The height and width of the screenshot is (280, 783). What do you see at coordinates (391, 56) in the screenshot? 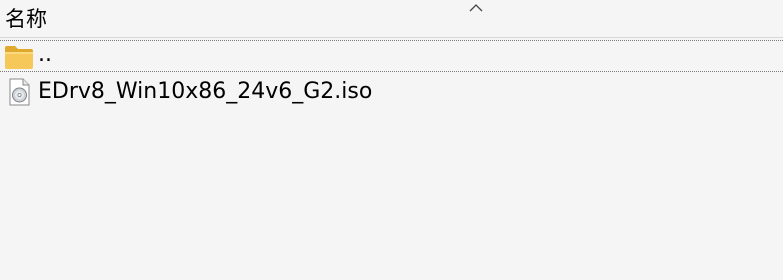
I see `list-item-parent-directory: ..` at bounding box center [391, 56].